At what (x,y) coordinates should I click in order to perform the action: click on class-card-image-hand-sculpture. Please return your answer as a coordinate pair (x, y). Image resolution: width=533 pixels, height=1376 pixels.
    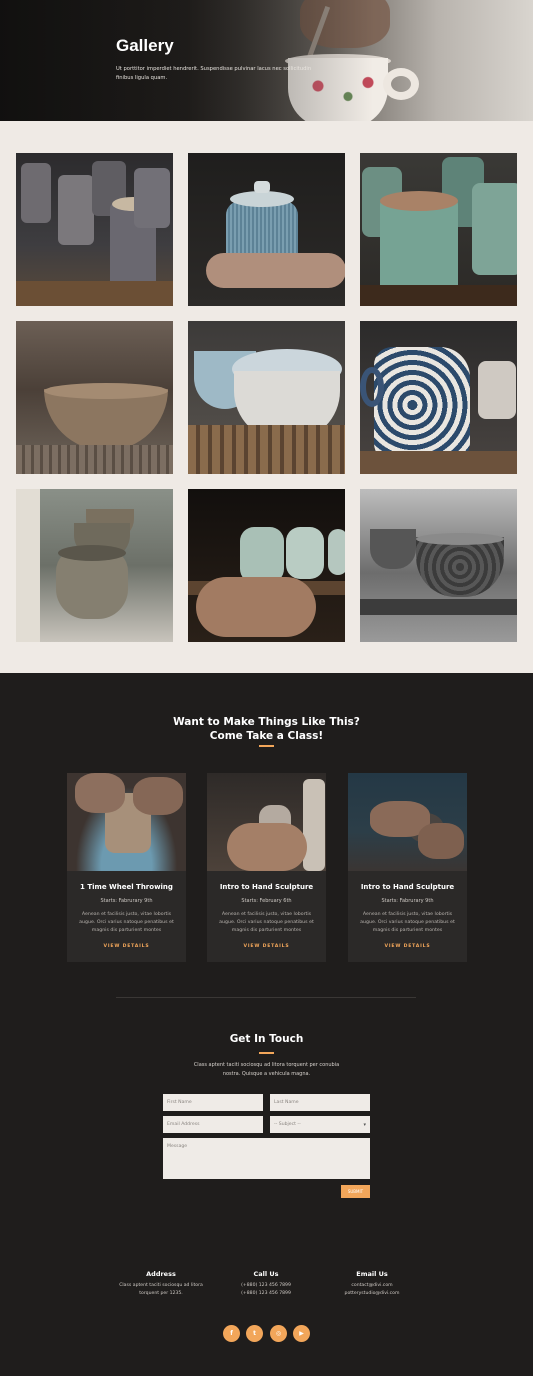
    Looking at the image, I should click on (266, 822).